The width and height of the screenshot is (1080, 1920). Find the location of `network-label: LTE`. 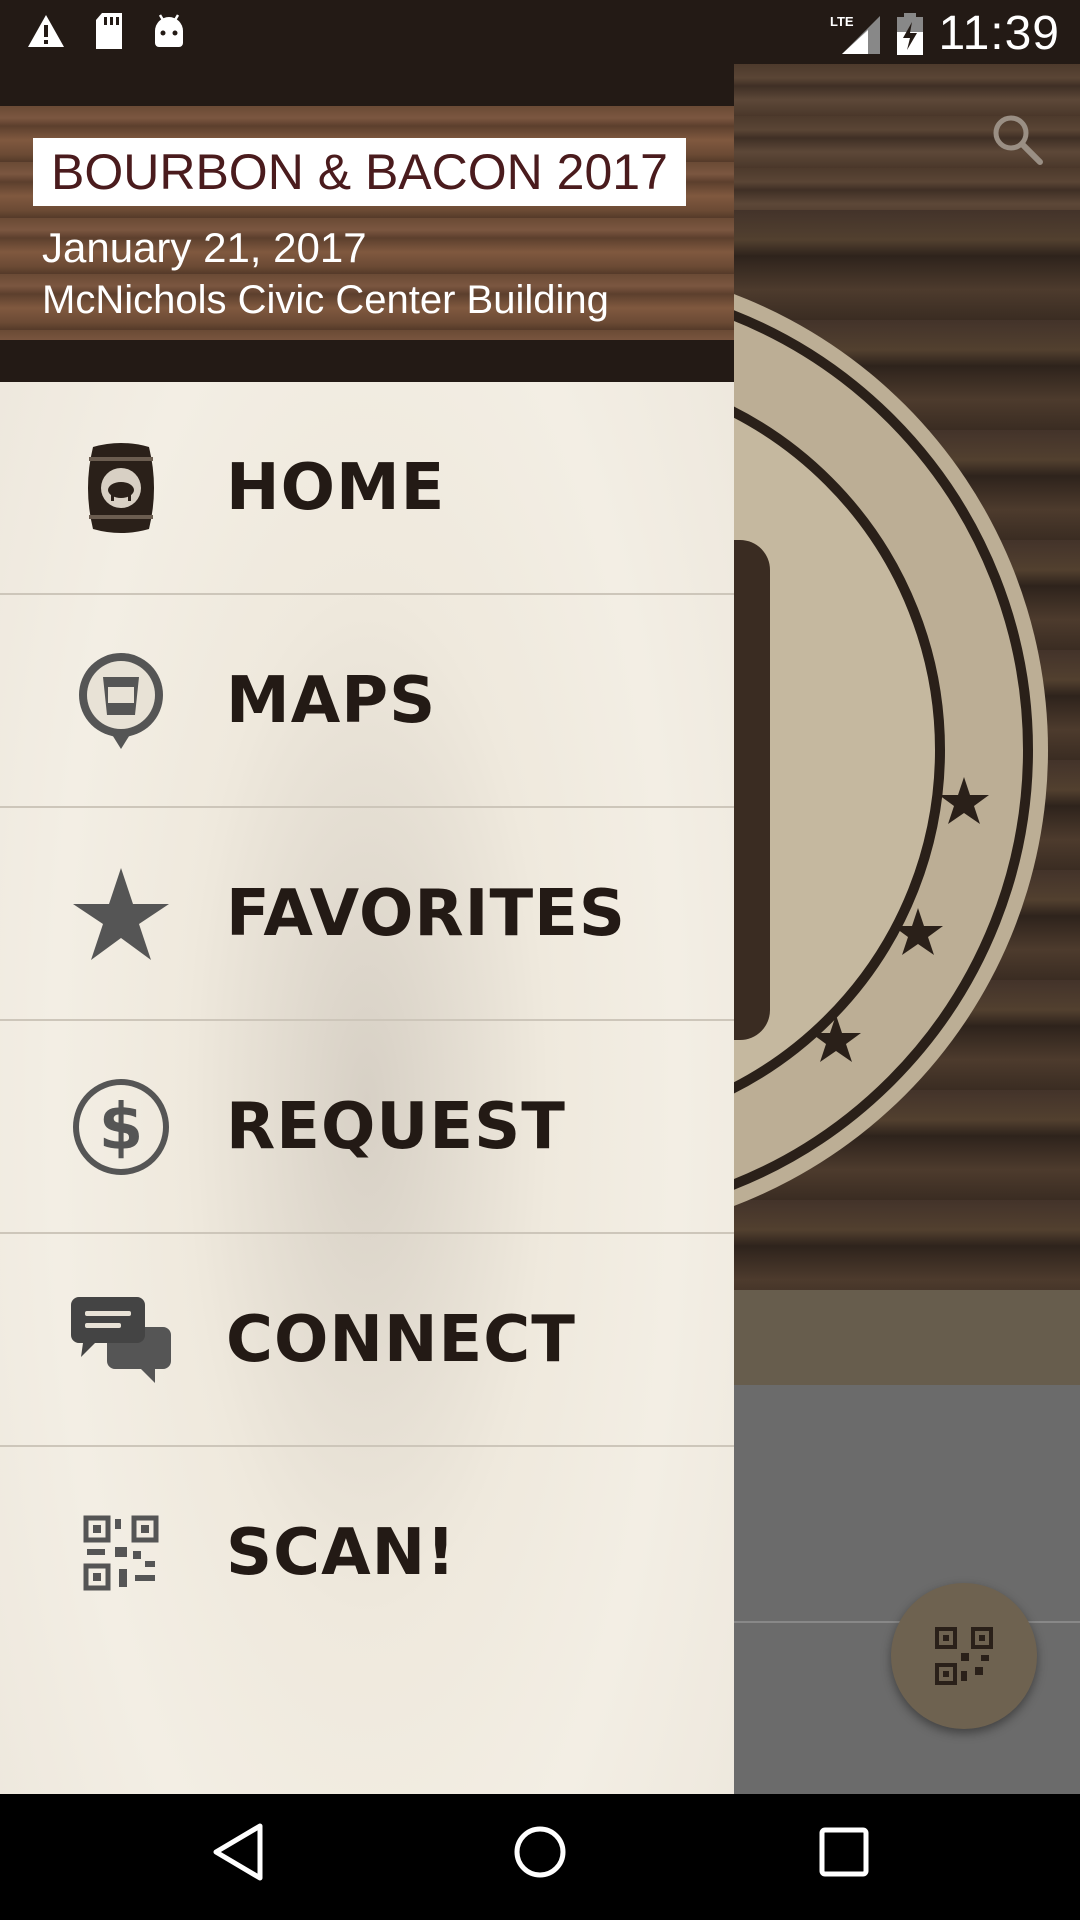

network-label: LTE is located at coordinates (842, 21).